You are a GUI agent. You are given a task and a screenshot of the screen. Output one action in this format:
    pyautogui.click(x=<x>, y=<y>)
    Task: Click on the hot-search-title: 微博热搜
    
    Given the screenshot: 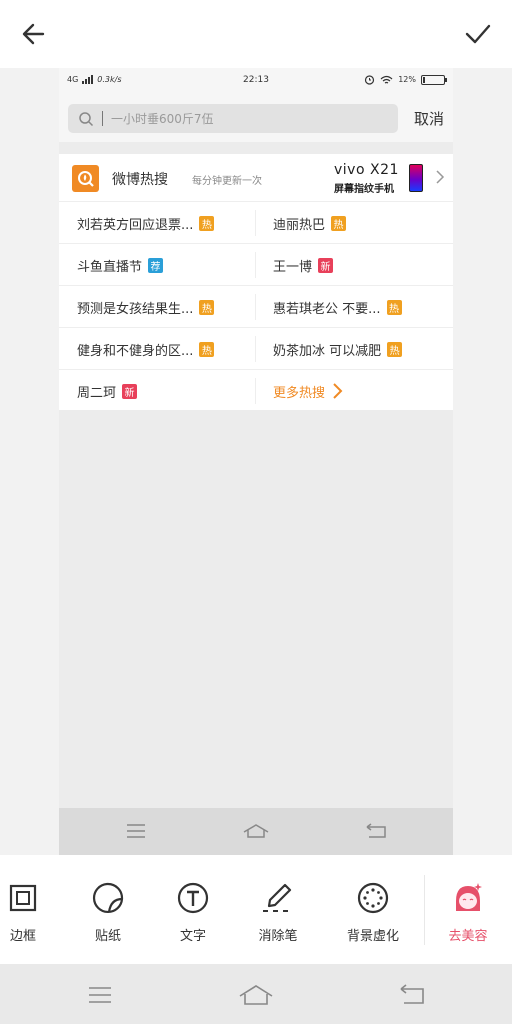 What is the action you would take?
    pyautogui.click(x=140, y=180)
    